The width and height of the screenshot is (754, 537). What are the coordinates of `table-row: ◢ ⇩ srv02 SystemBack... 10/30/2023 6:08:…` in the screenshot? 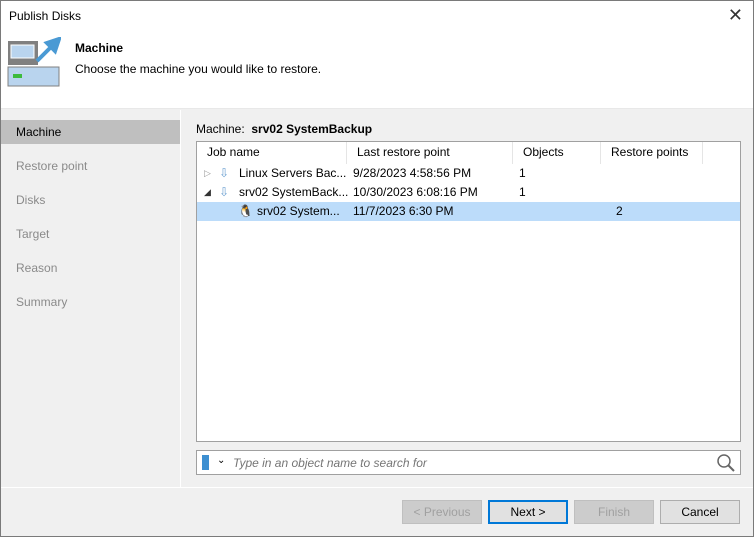 It's located at (468, 192).